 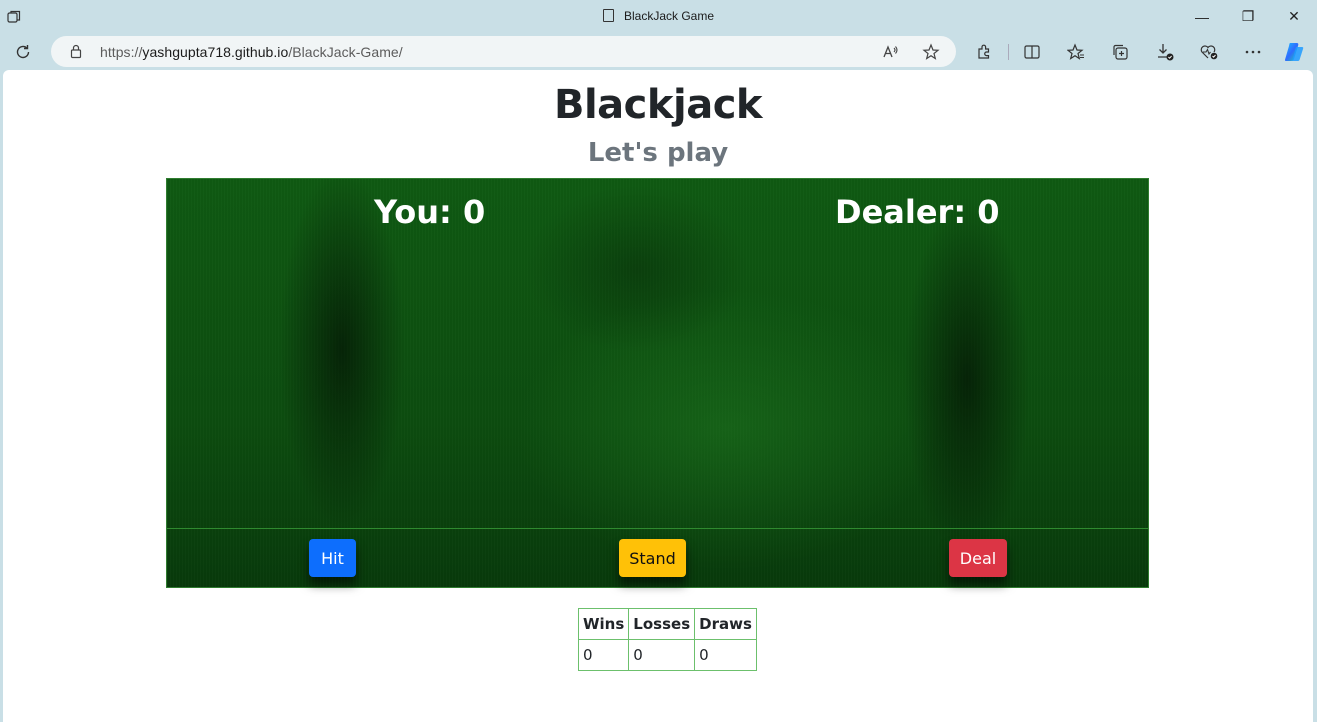 What do you see at coordinates (1076, 52) in the screenshot?
I see `favorites-icon` at bounding box center [1076, 52].